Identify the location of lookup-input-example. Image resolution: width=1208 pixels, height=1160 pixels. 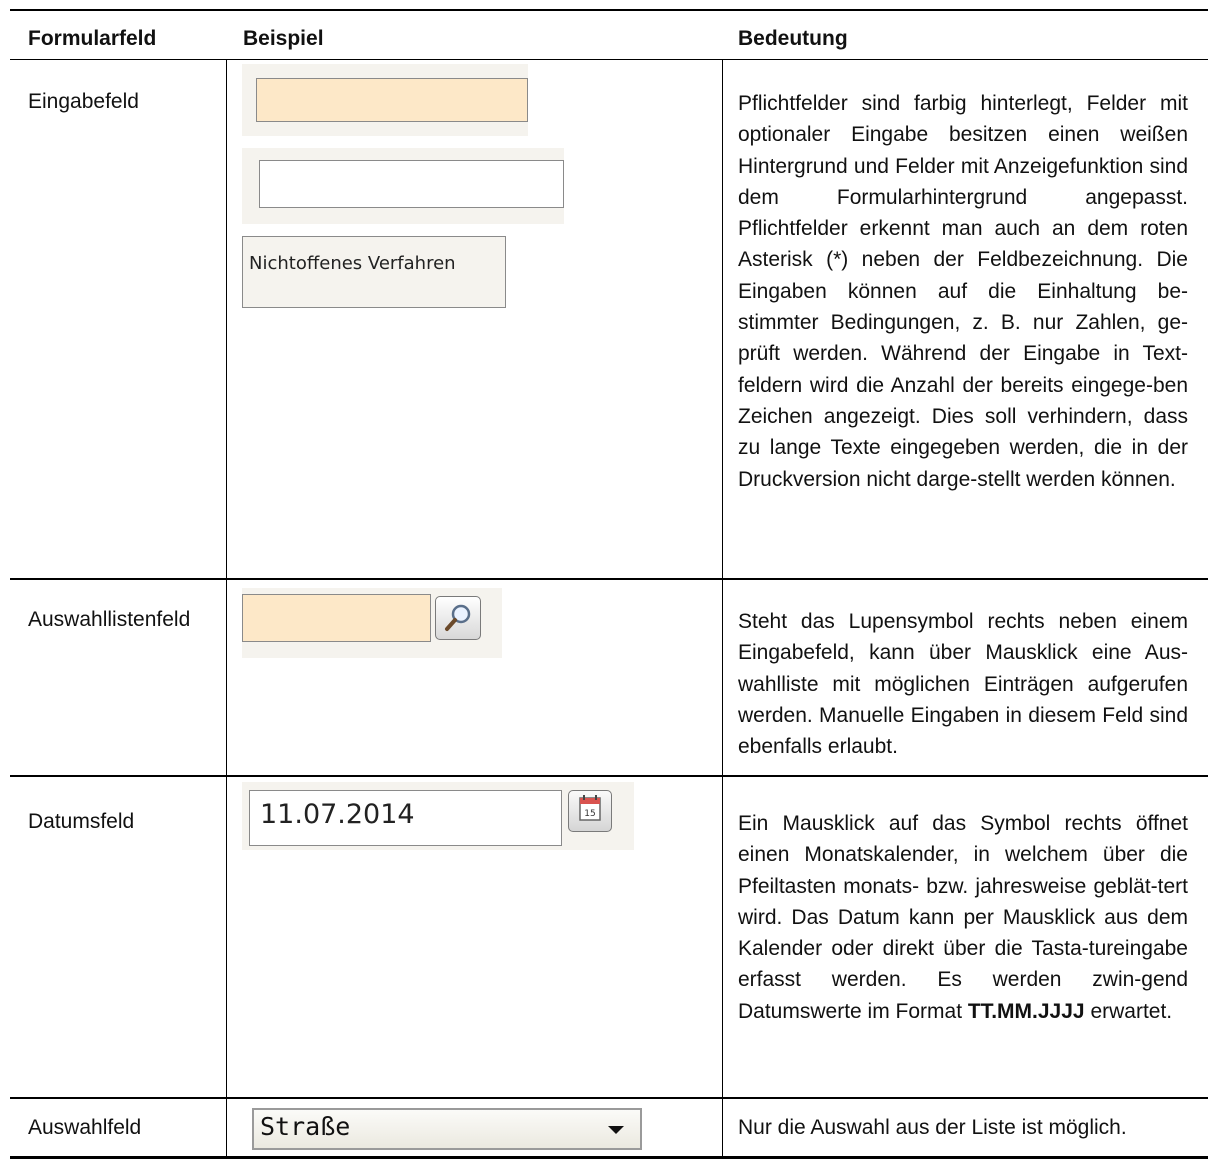
(336, 618).